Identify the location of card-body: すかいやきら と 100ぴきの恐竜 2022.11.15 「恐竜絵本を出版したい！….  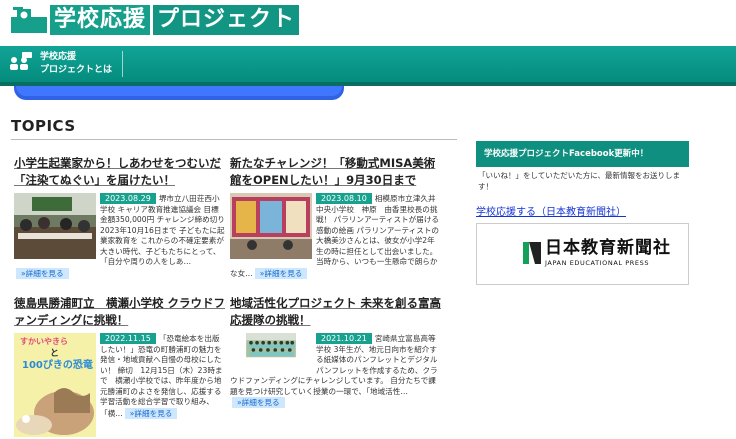
(120, 385).